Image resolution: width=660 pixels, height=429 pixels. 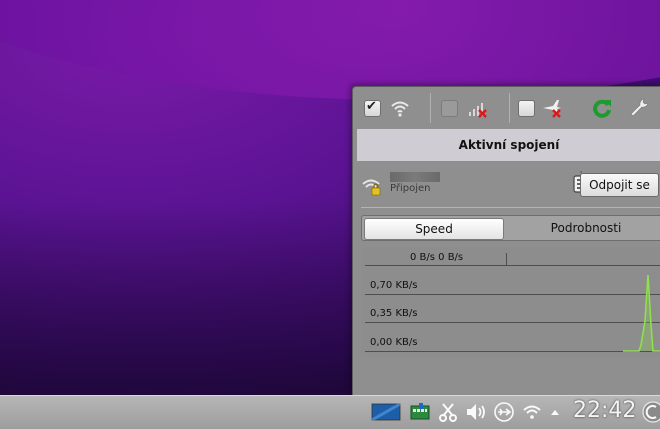 I want to click on tick-label-mid: 0,35 KB/s, so click(x=394, y=313).